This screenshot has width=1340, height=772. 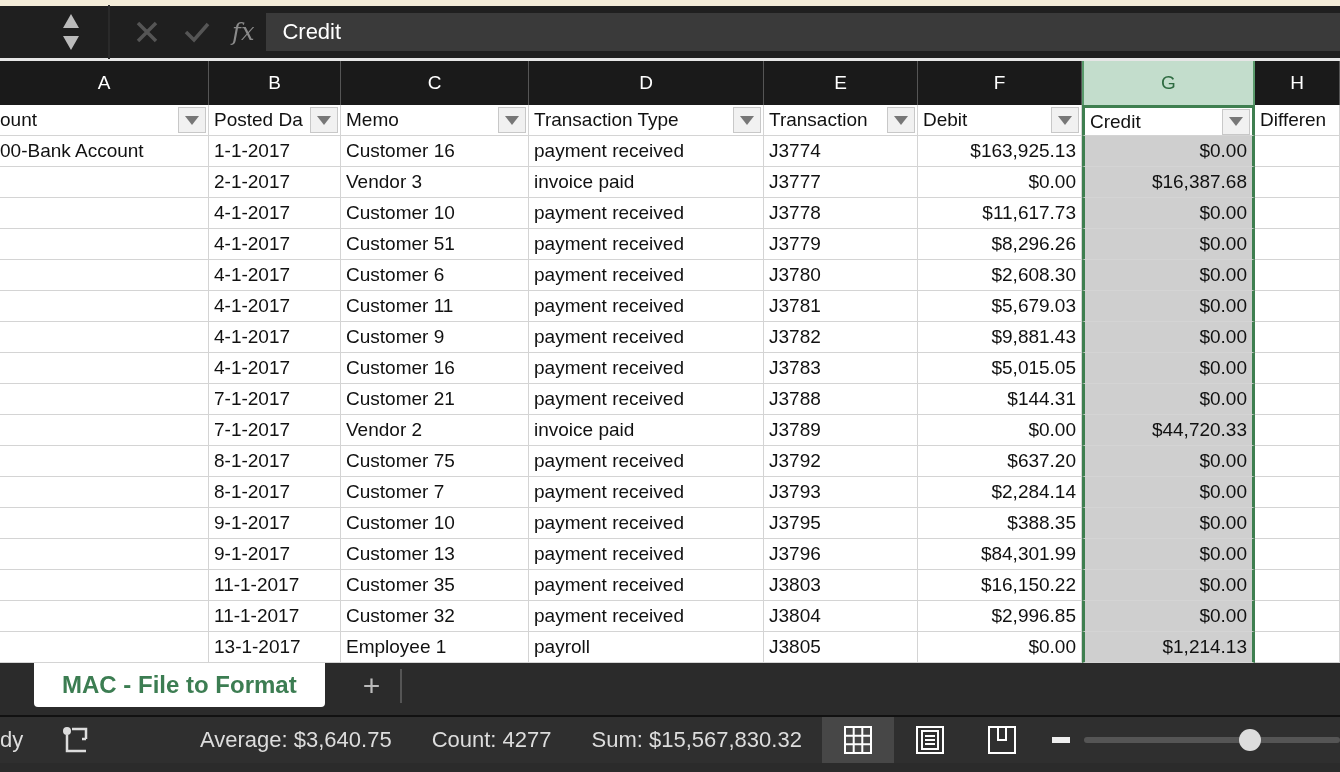 What do you see at coordinates (435, 182) in the screenshot?
I see `table-cell: Vendor 3` at bounding box center [435, 182].